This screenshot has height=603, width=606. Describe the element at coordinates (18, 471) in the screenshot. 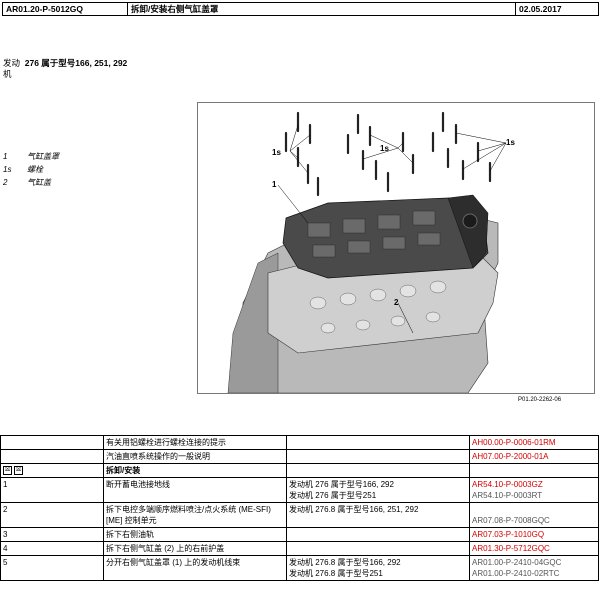

I see `install-icon: ⛝` at that location.